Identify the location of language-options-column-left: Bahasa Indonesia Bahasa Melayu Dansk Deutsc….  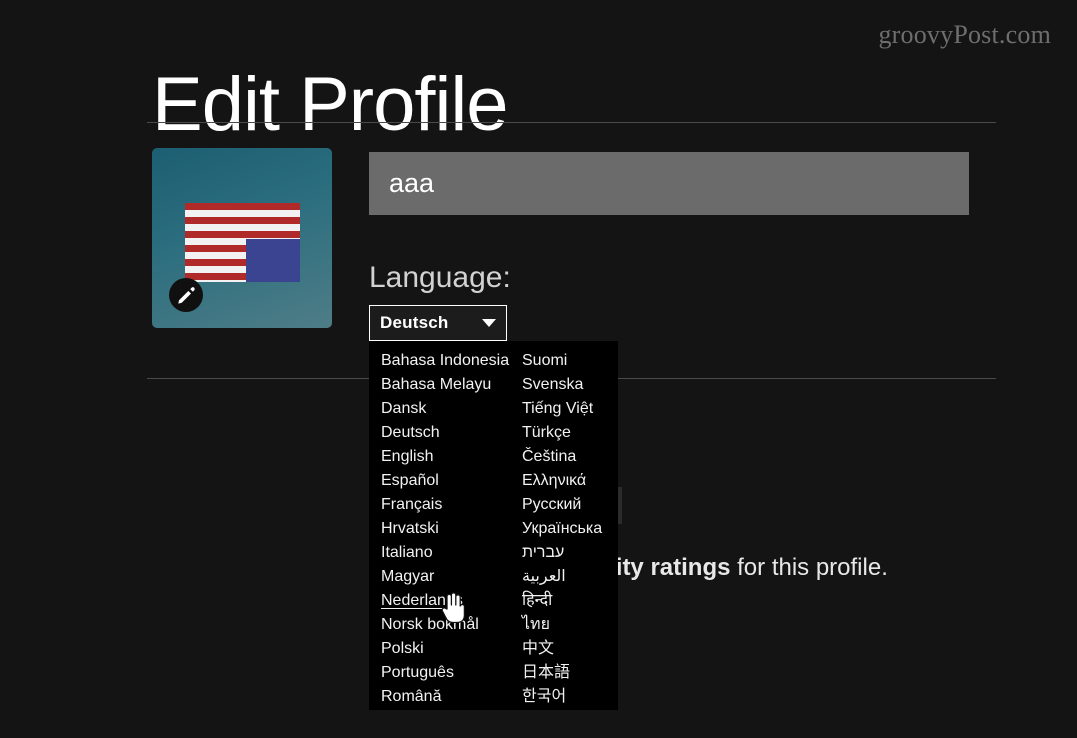
(443, 529).